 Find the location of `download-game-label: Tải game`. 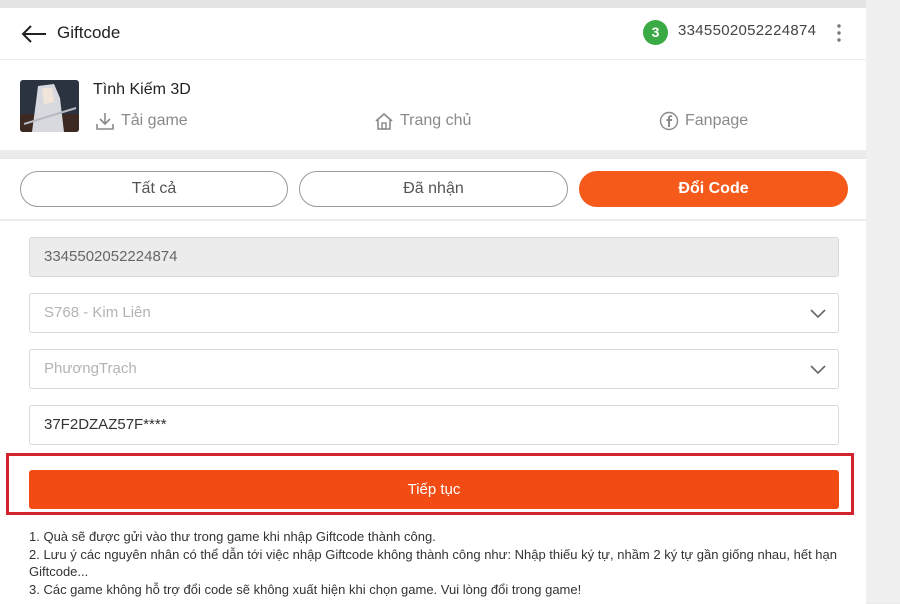

download-game-label: Tải game is located at coordinates (154, 120).